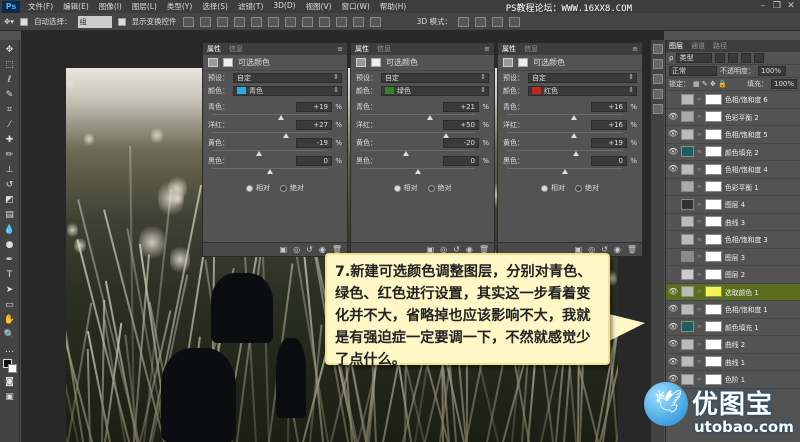 This screenshot has height=442, width=800. What do you see at coordinates (10, 140) in the screenshot?
I see `healing-tool-icon: ✚` at bounding box center [10, 140].